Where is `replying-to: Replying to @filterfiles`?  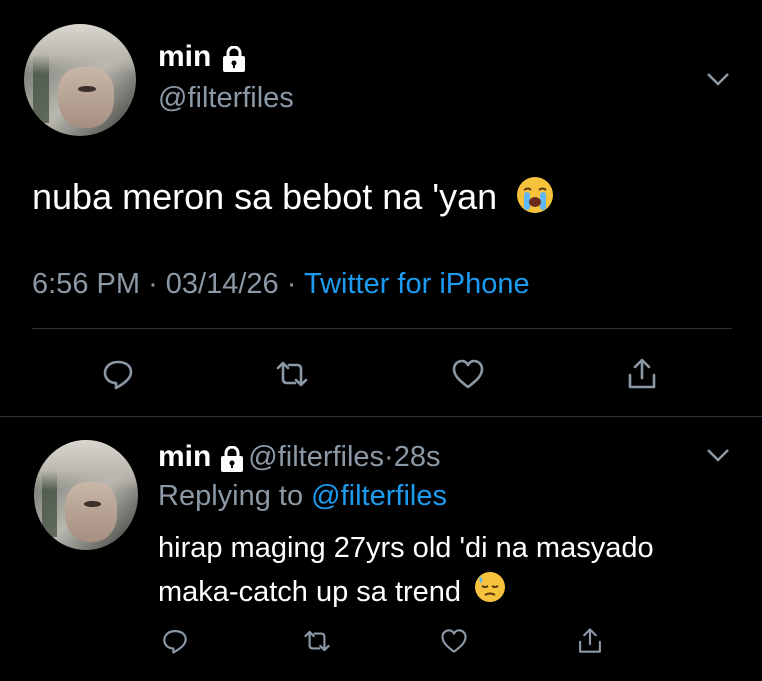 replying-to: Replying to @filterfiles is located at coordinates (302, 496).